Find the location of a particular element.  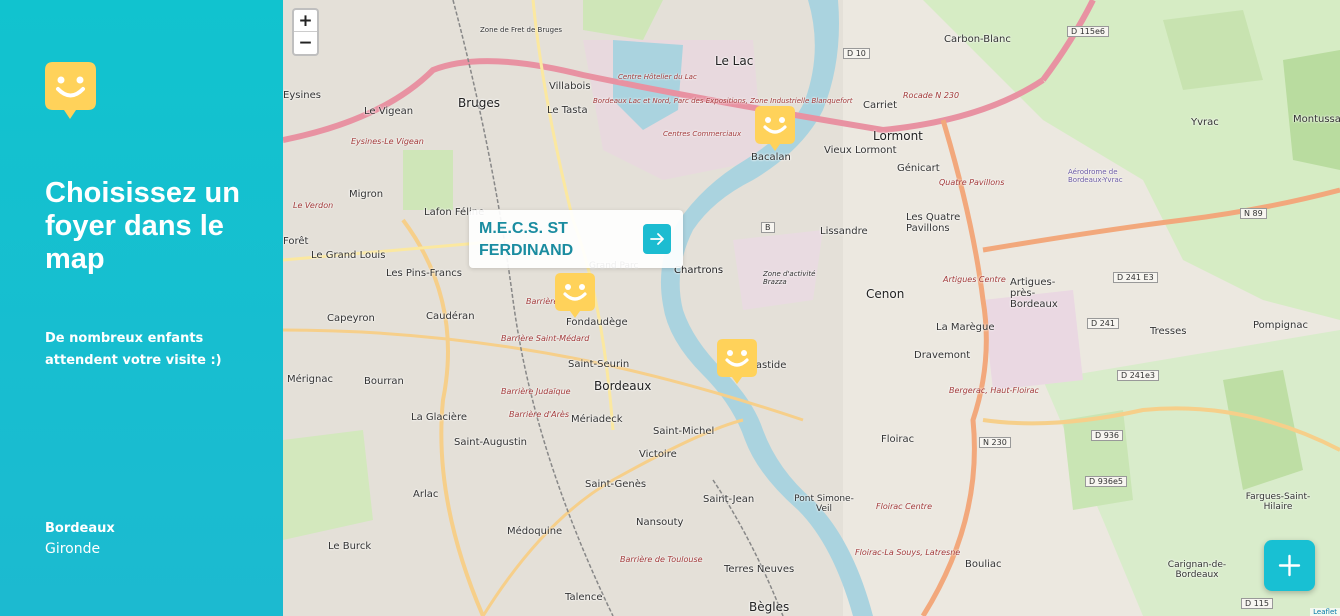

map-label: Tresses is located at coordinates (1168, 331).